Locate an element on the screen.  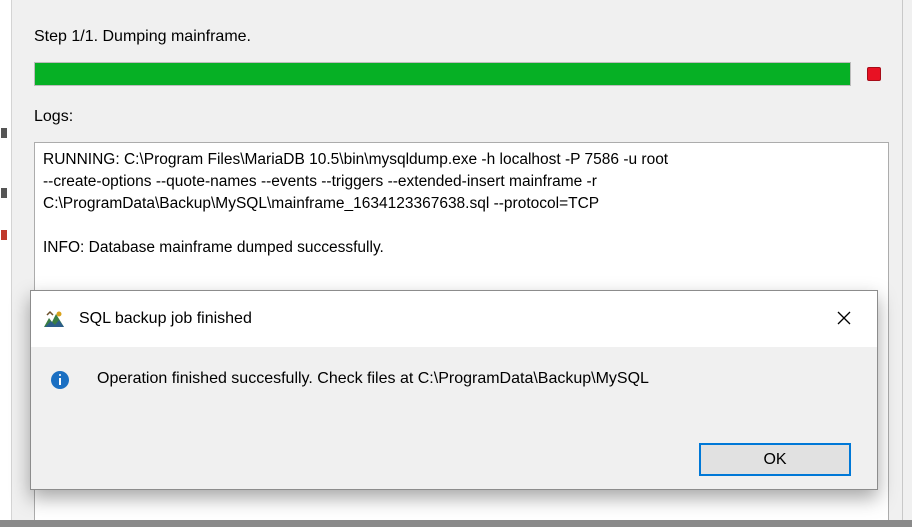
progress-bar-fill is located at coordinates (442, 74).